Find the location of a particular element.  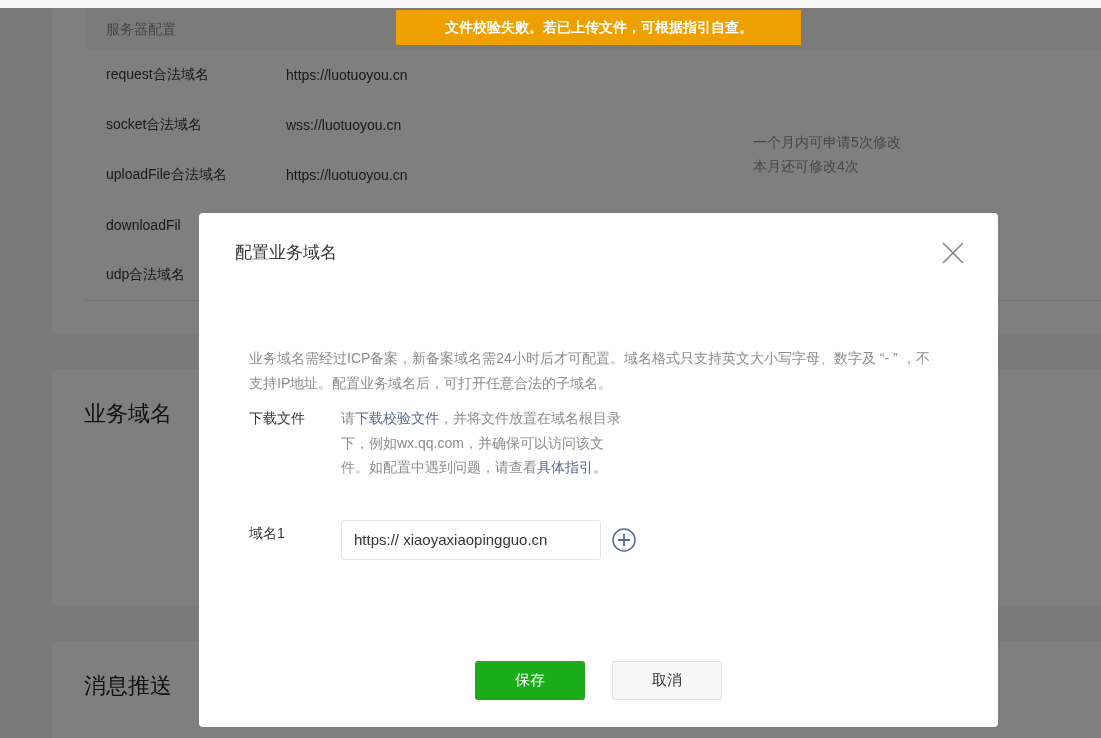

table-cell: wss://luotuoyou.cn is located at coordinates (344, 125).